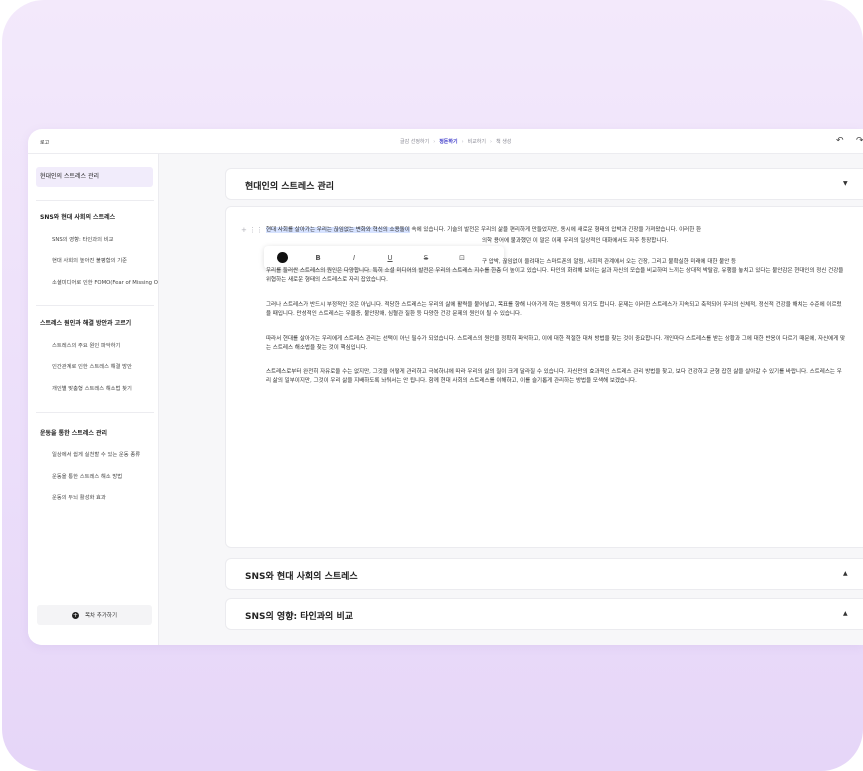 The image size is (863, 771). I want to click on toc-item: SNS의 영향: 타인과의 비교, so click(97, 240).